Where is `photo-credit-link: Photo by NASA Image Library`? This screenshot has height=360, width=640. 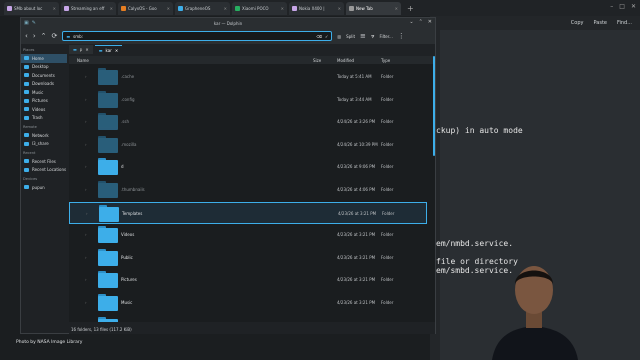 photo-credit-link: Photo by NASA Image Library is located at coordinates (49, 342).